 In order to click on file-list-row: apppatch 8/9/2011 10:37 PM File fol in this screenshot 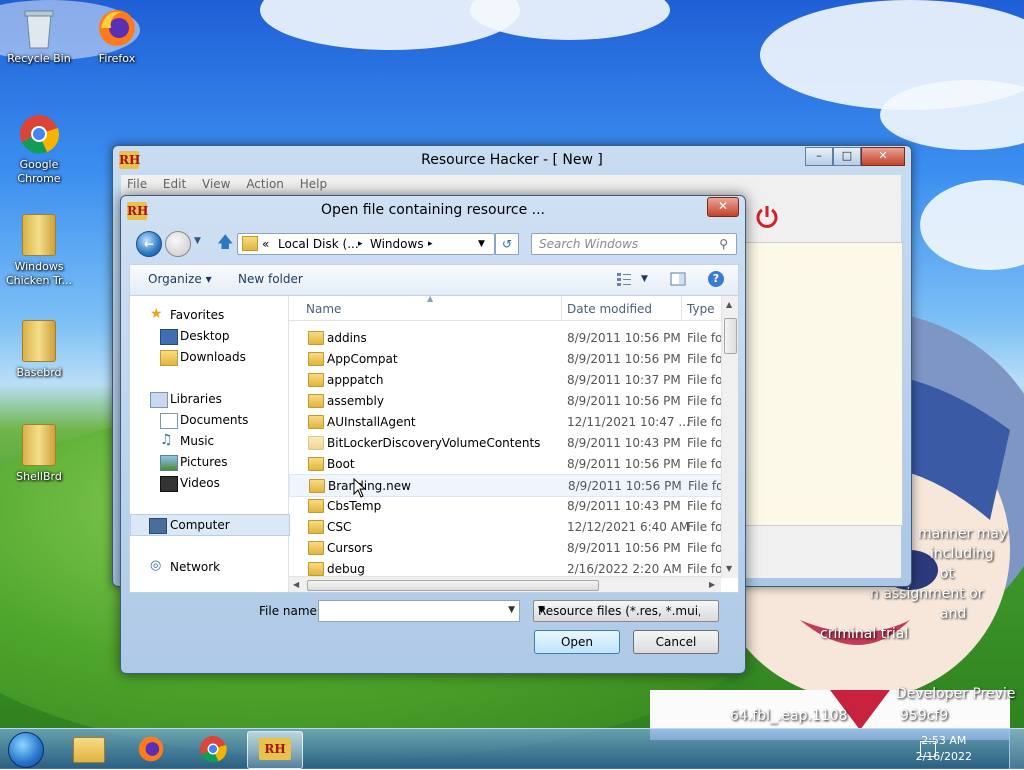, I will do `click(505, 379)`.